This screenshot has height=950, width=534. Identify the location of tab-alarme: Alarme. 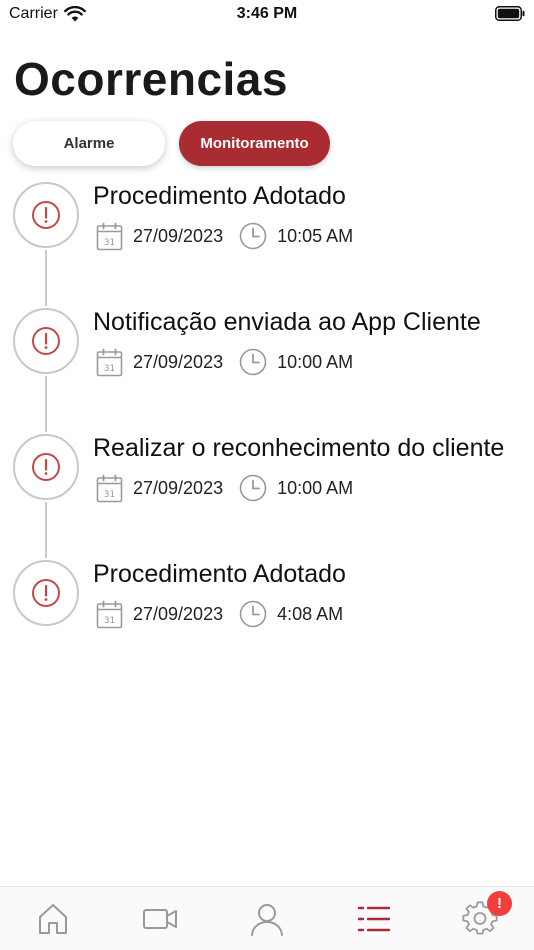
(89, 143).